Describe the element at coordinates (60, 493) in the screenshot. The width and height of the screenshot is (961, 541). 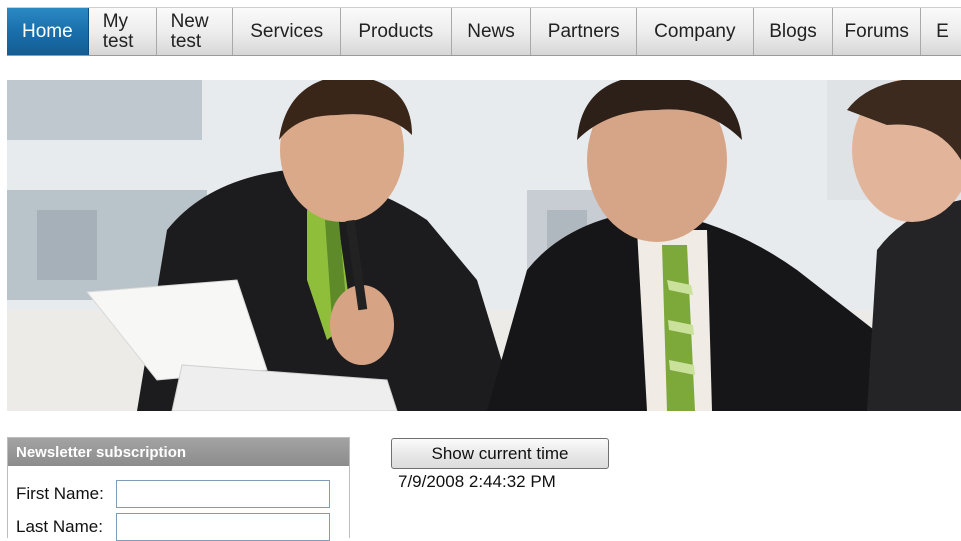
I see `first-name-label: First Name:` at that location.